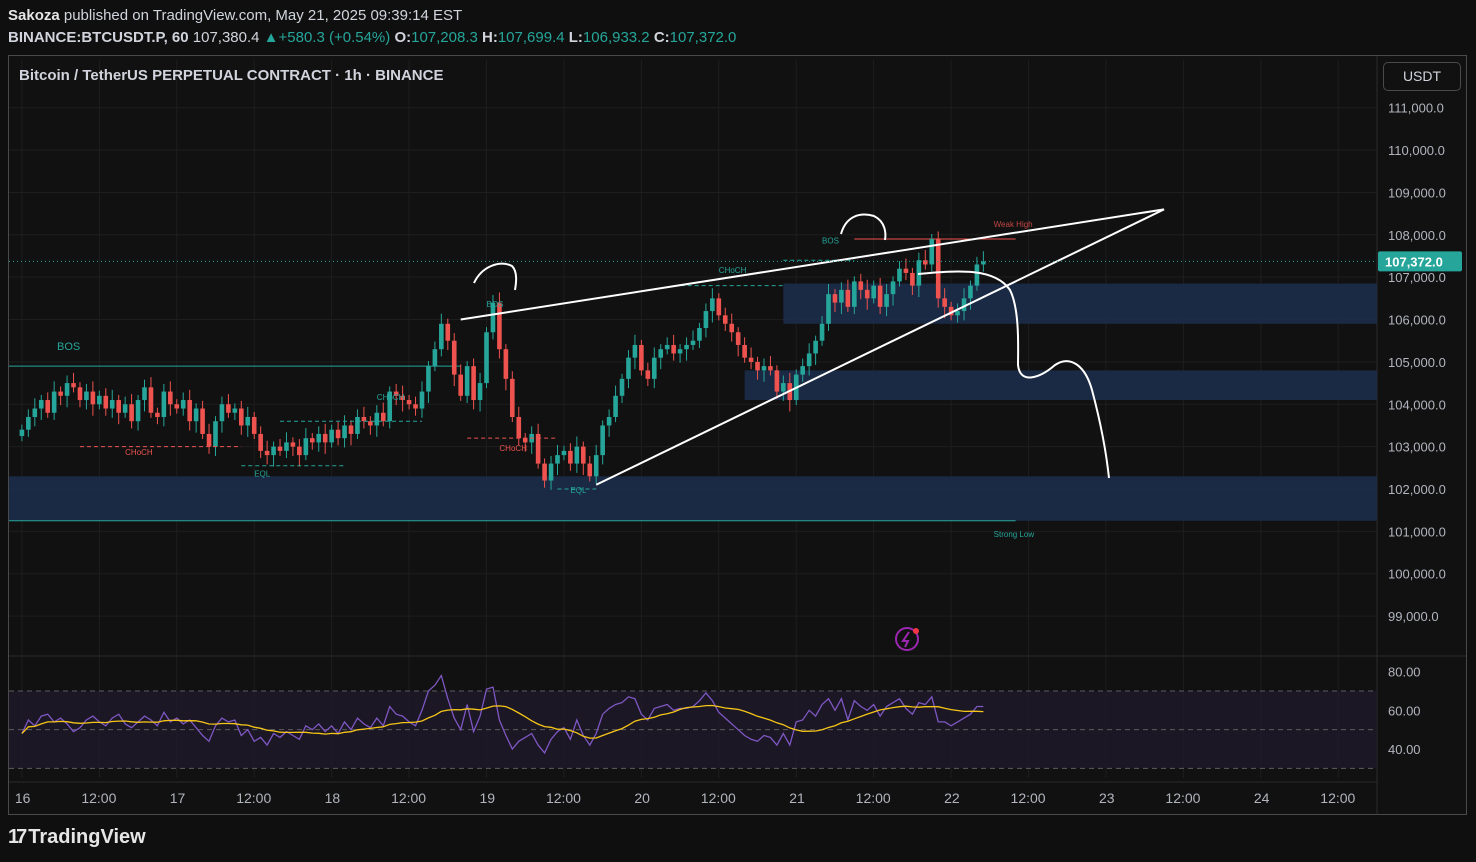  What do you see at coordinates (17, 837) in the screenshot?
I see `tradingview-mark-icon: 17` at bounding box center [17, 837].